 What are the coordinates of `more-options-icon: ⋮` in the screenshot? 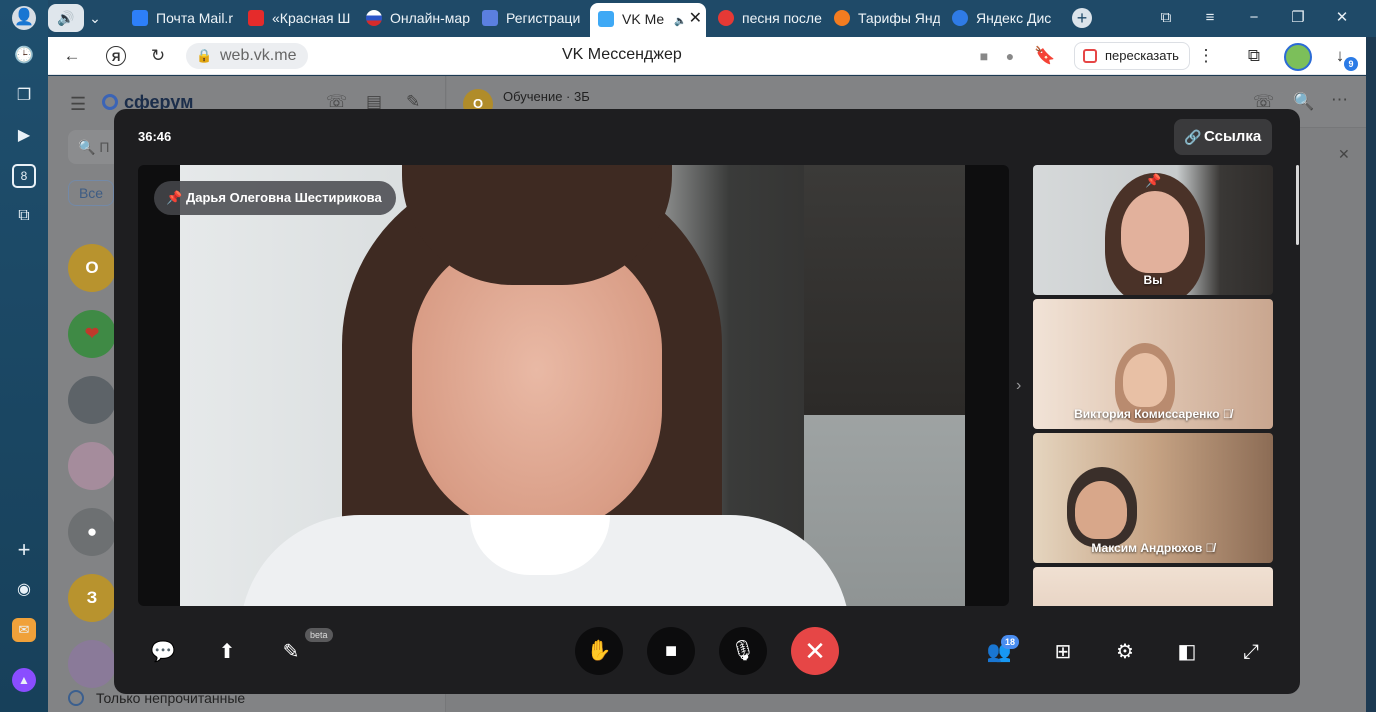 It's located at (1206, 56).